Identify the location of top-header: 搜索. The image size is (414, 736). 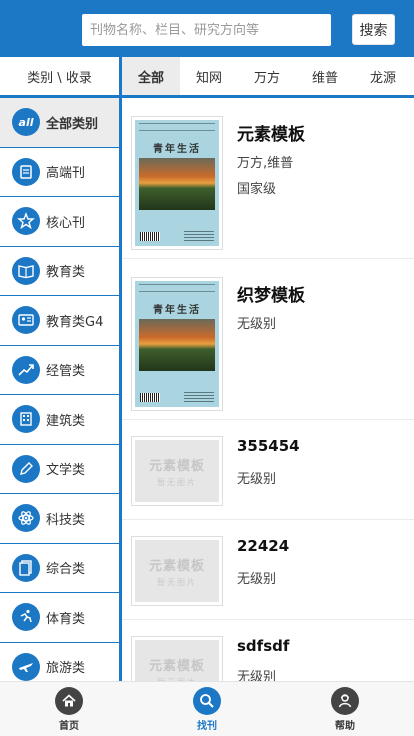
(207, 28).